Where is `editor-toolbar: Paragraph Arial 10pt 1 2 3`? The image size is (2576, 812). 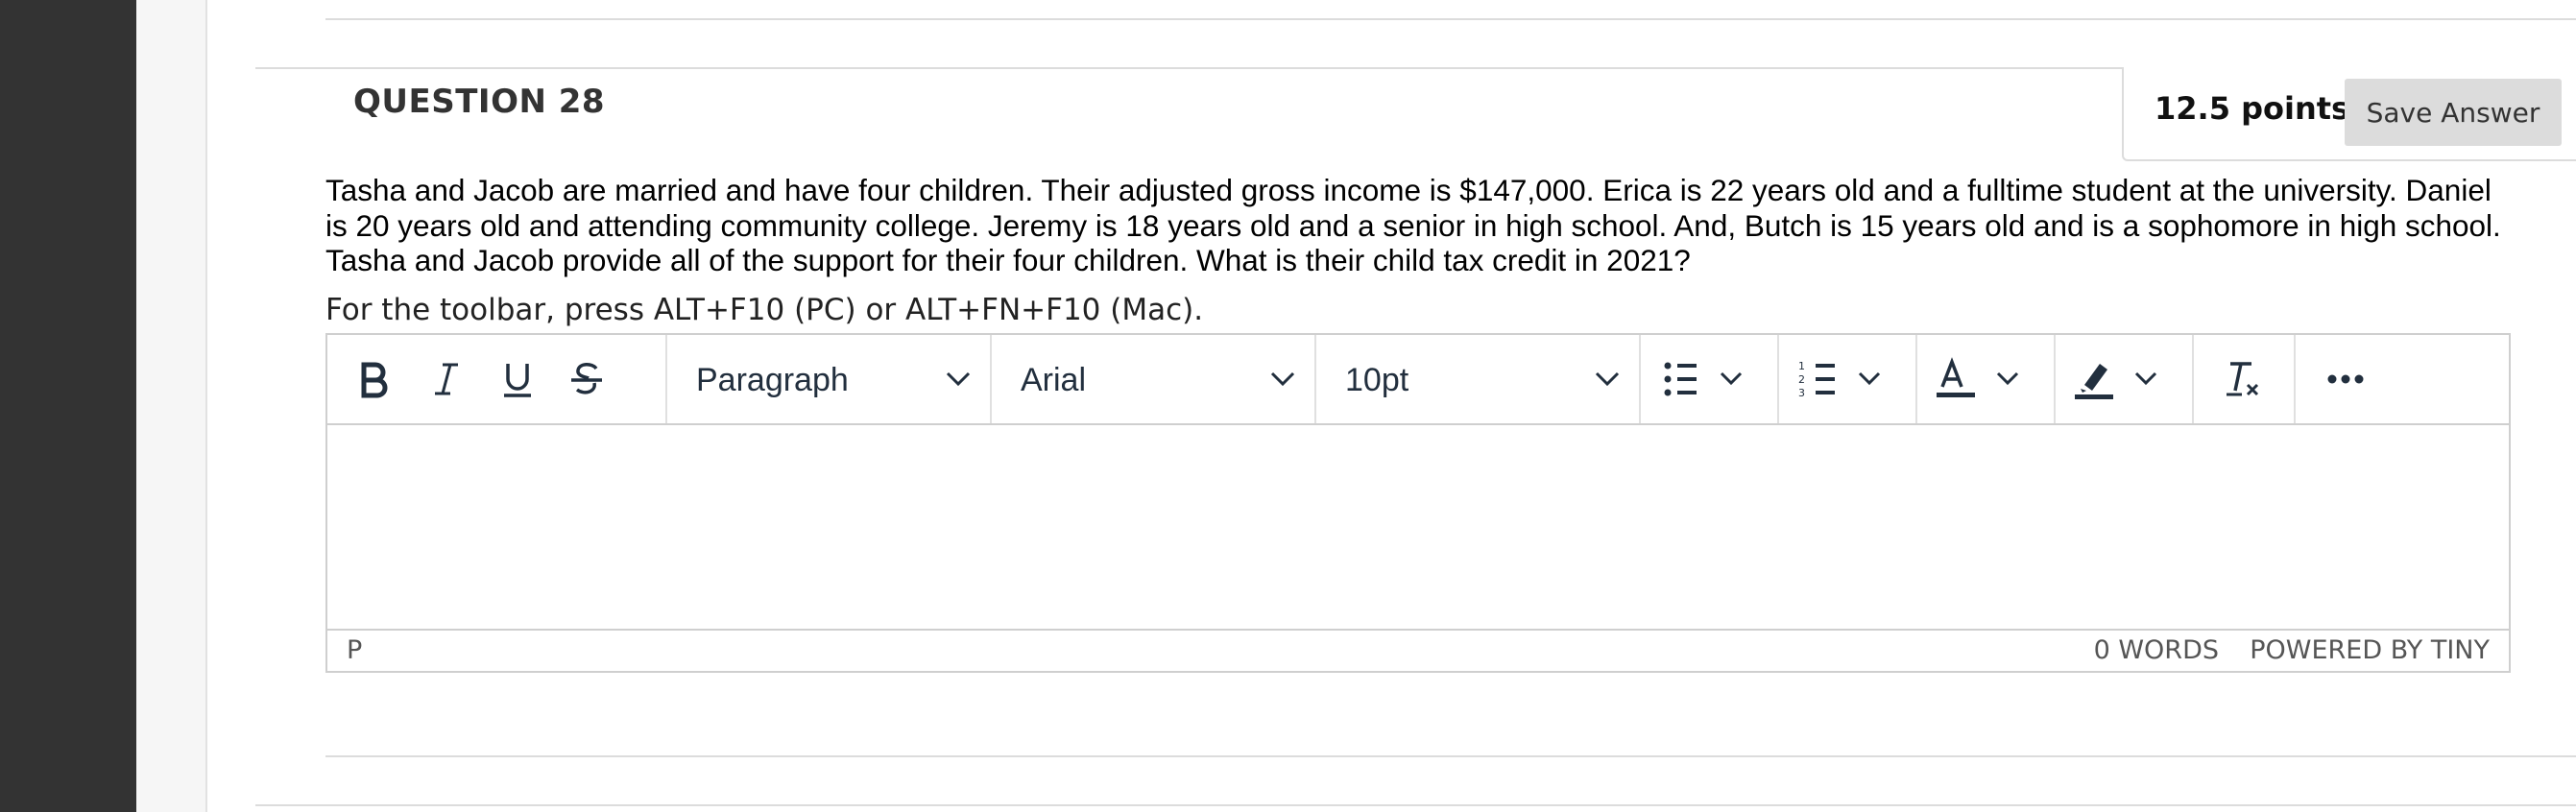
editor-toolbar: Paragraph Arial 10pt 1 2 3 is located at coordinates (1418, 380).